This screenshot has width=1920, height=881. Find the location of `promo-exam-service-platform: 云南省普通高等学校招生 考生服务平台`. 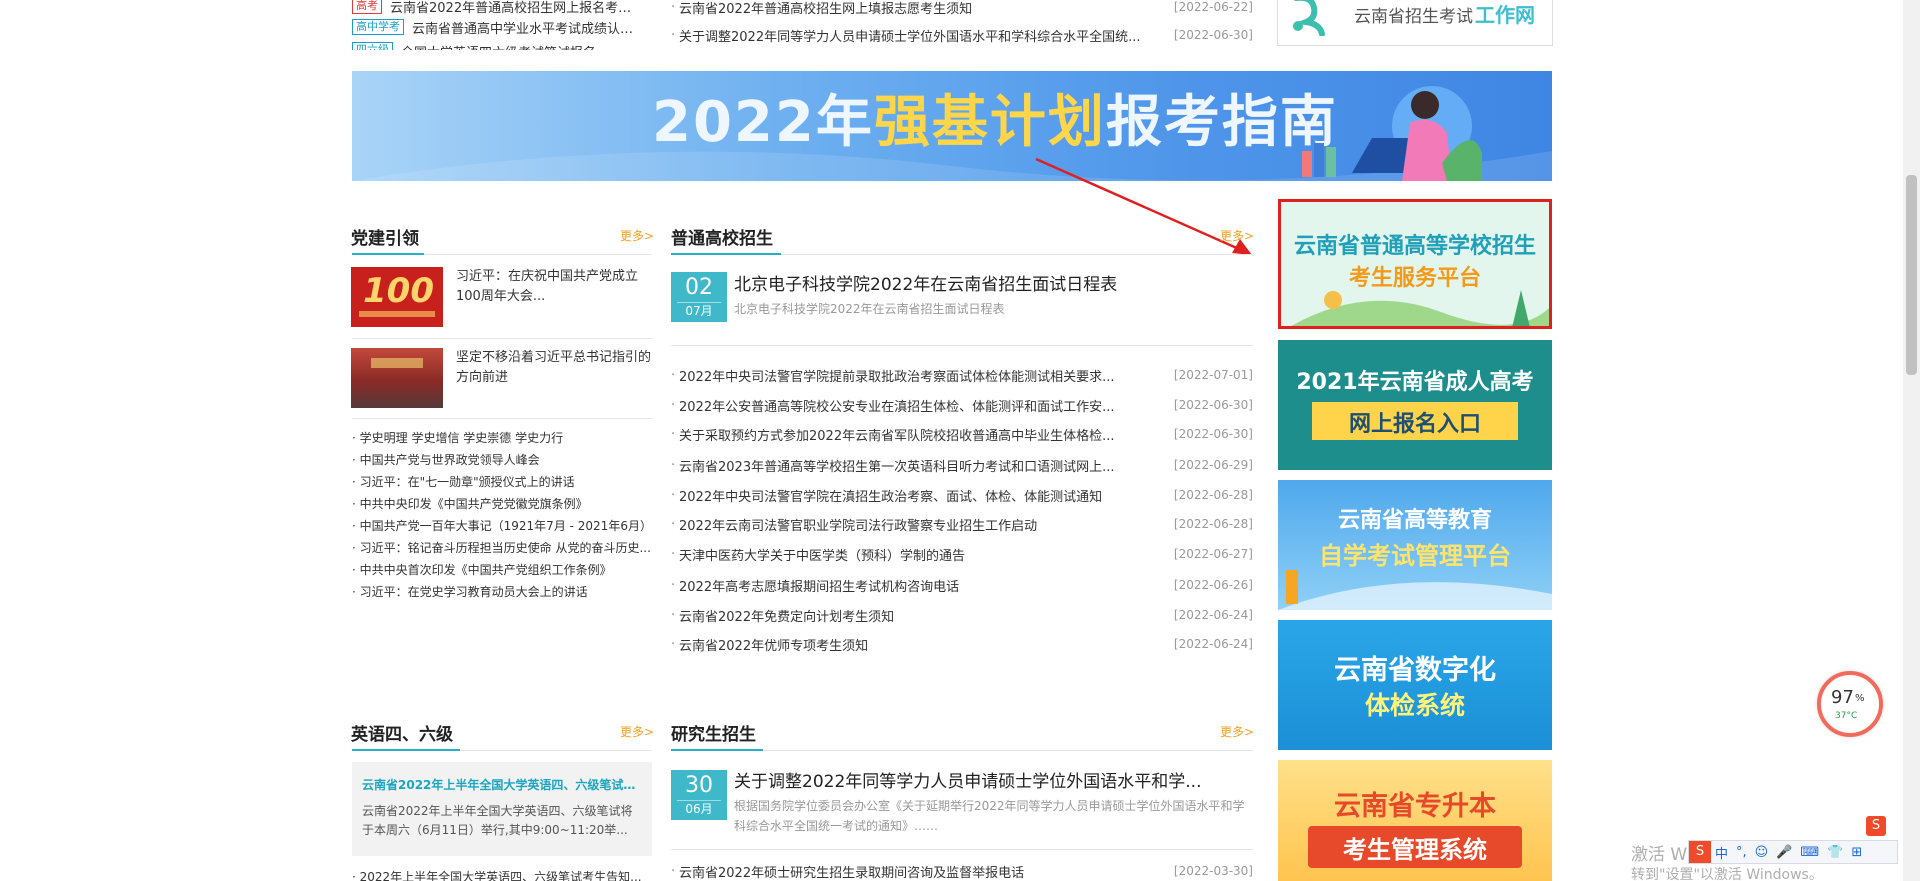

promo-exam-service-platform: 云南省普通高等学校招生 考生服务平台 is located at coordinates (1415, 264).